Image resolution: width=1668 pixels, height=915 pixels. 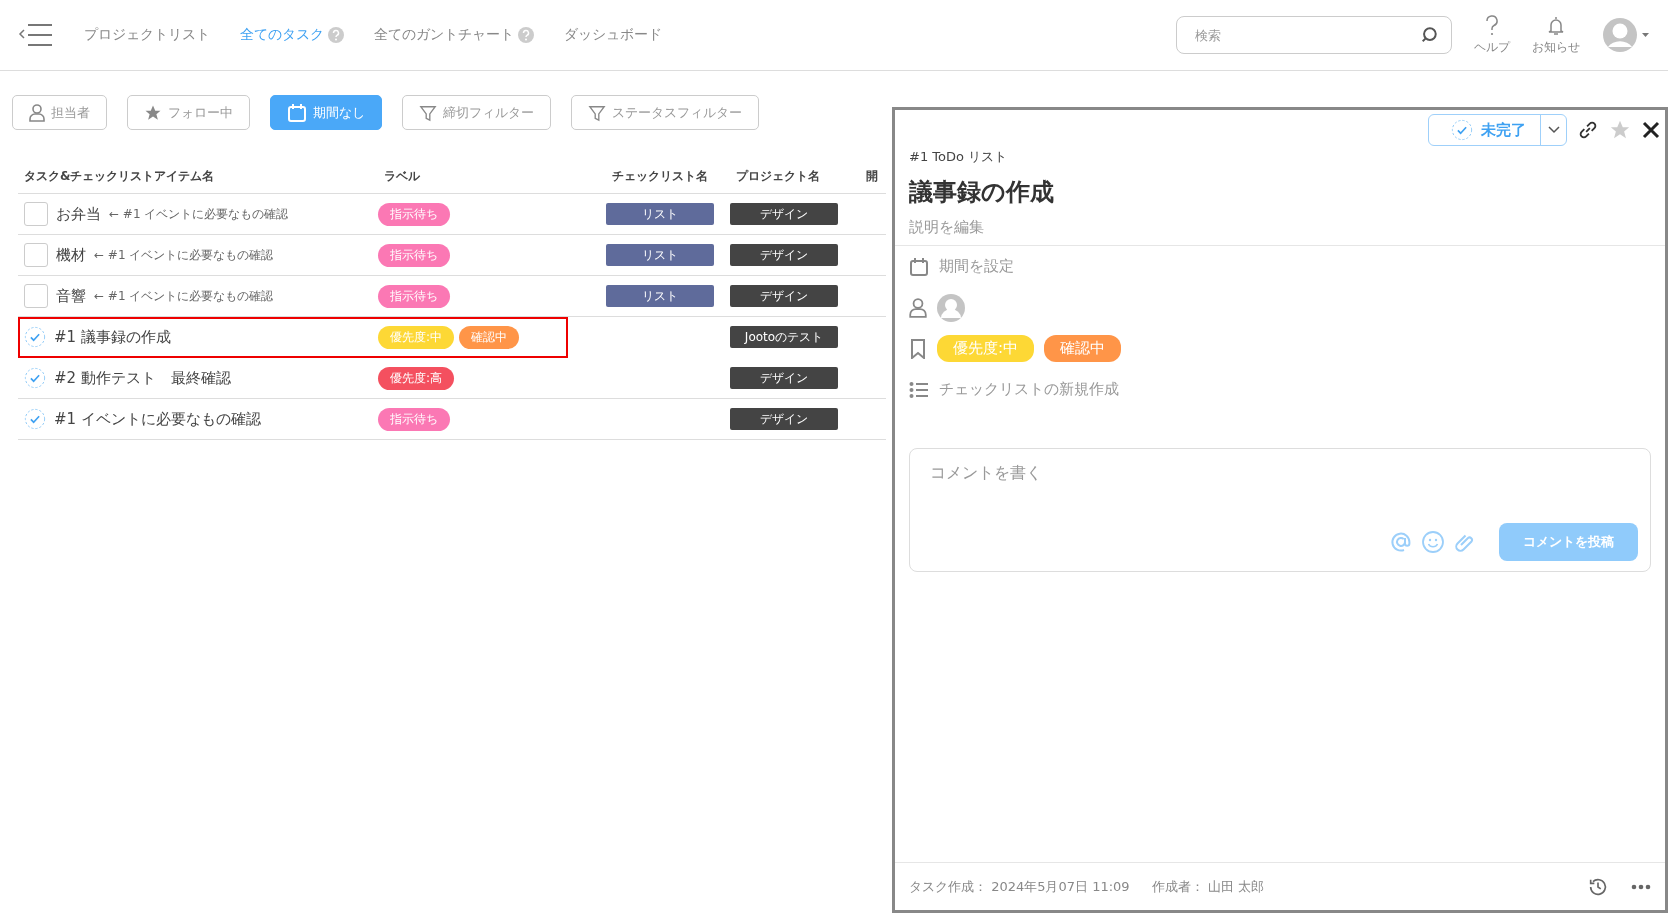 What do you see at coordinates (778, 176) in the screenshot?
I see `column-header: プロジェクト名` at bounding box center [778, 176].